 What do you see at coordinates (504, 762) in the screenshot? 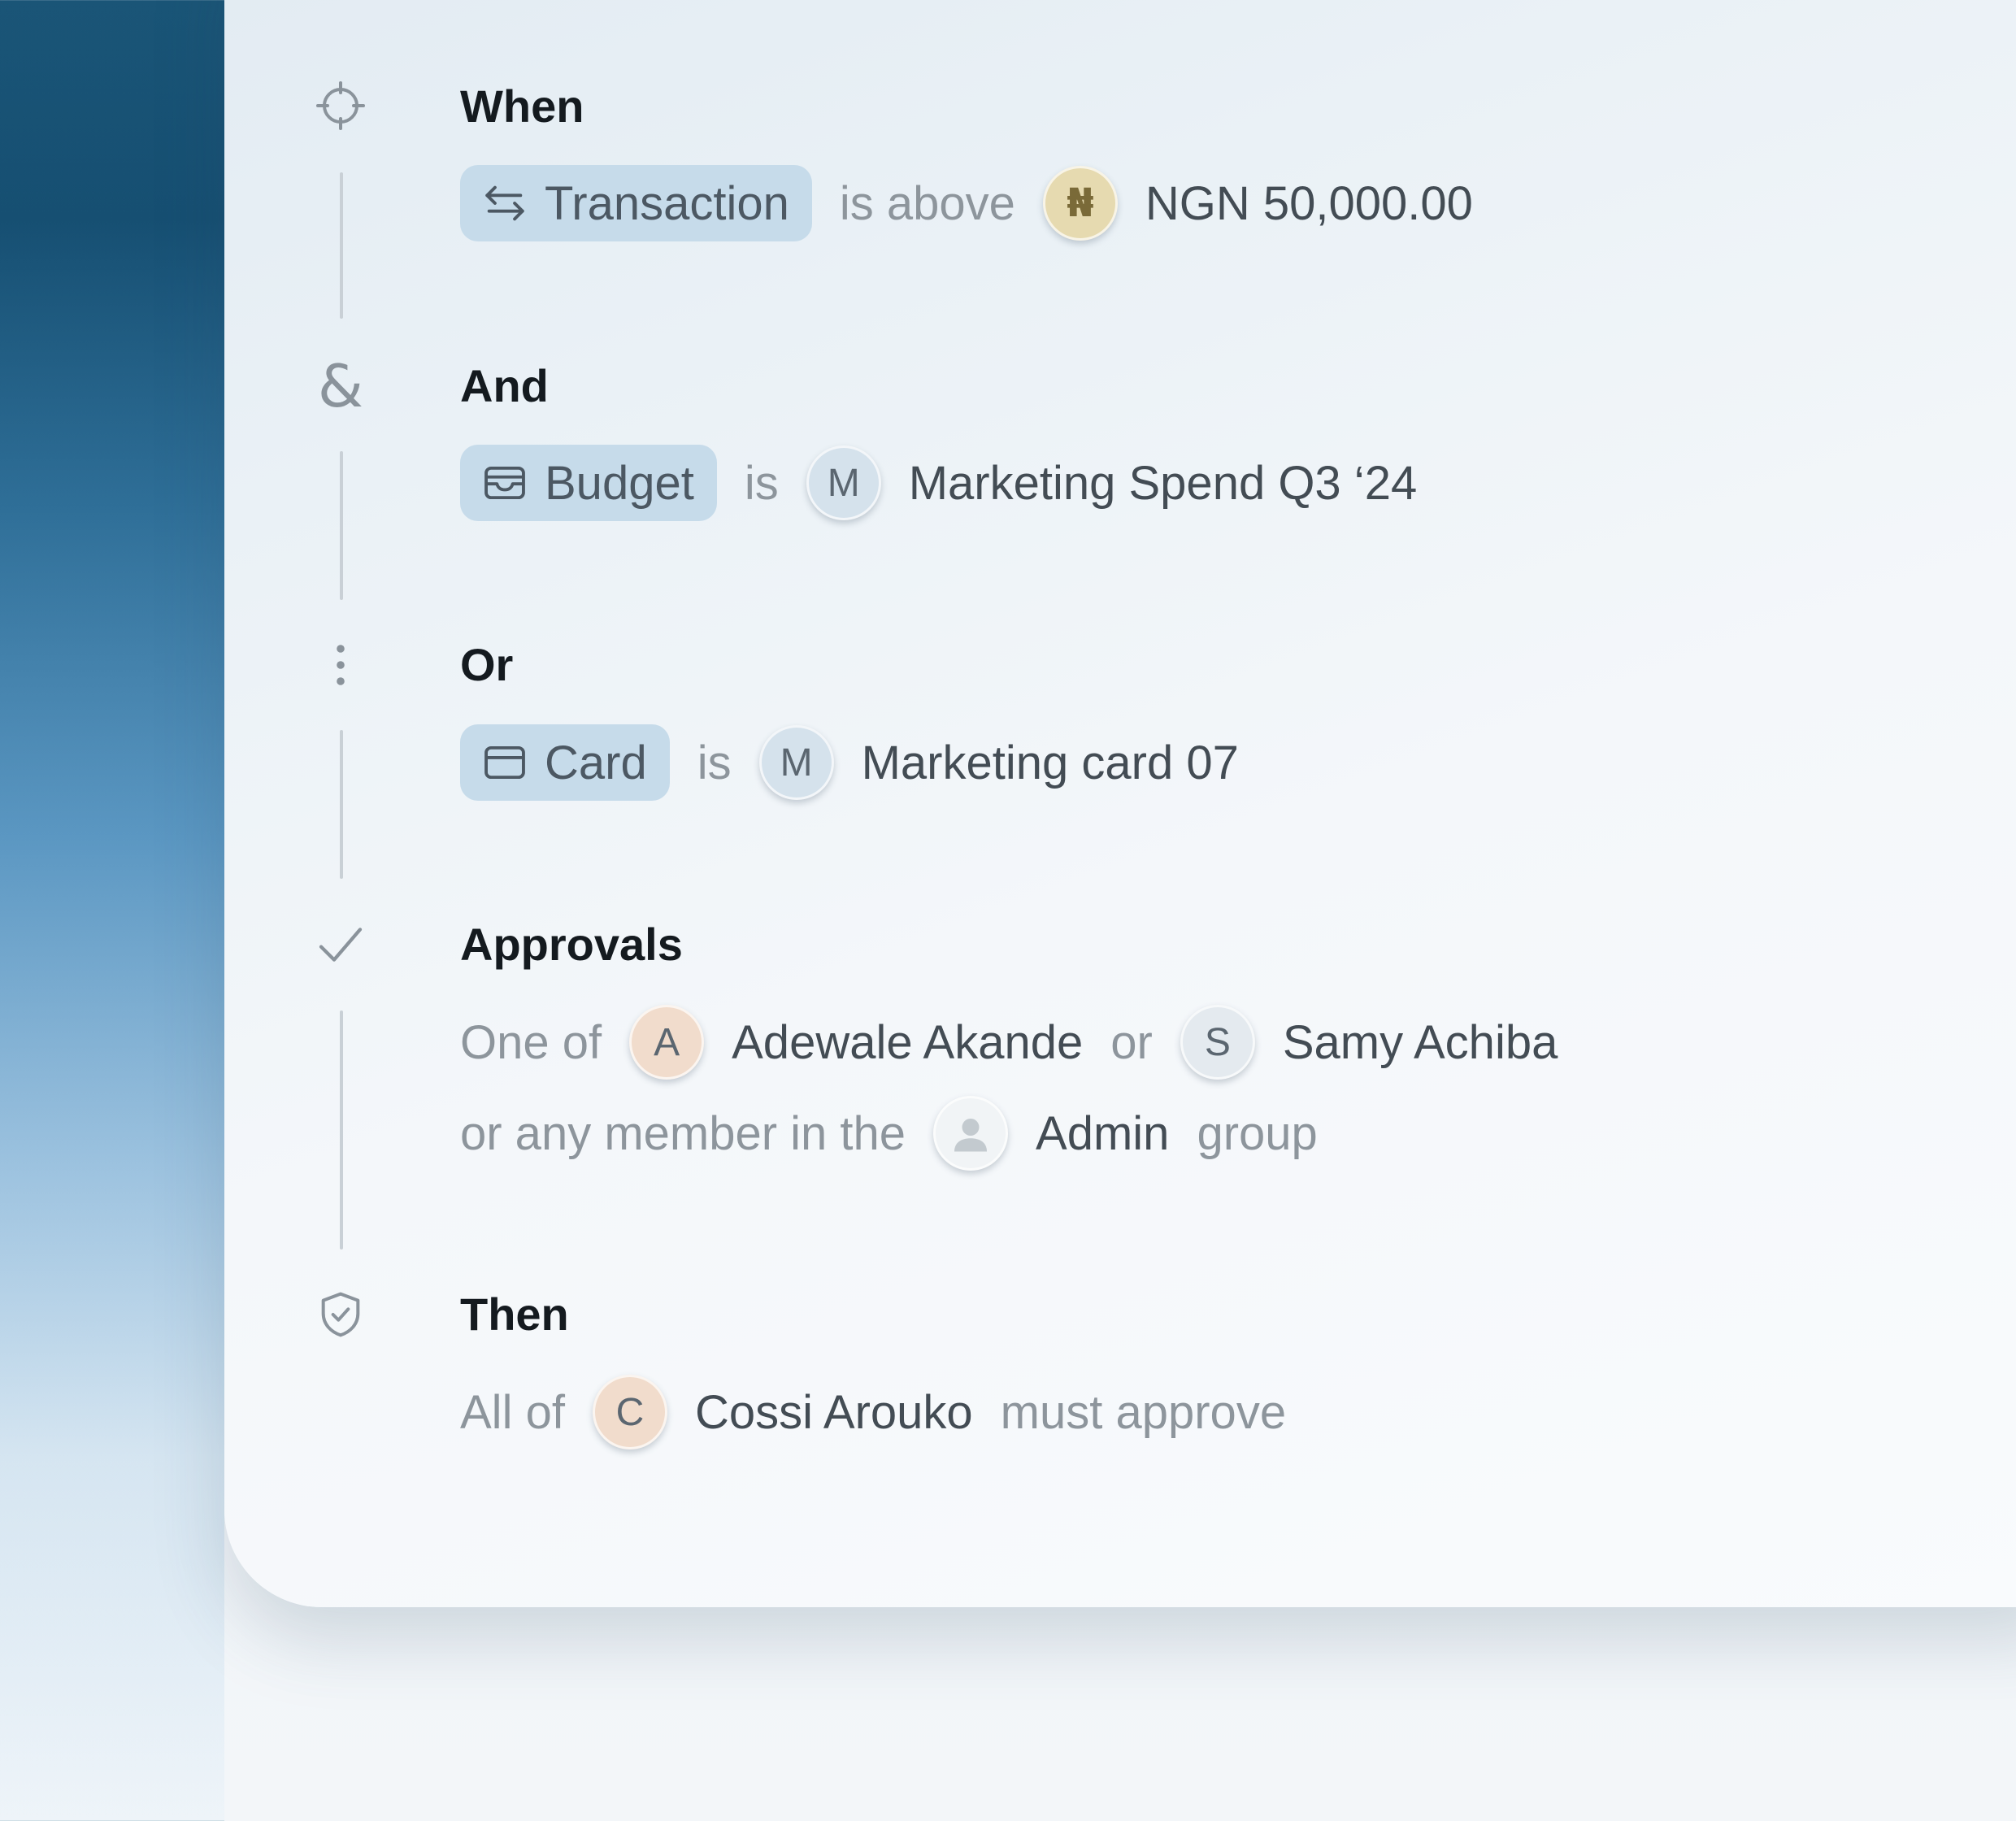
I see `card-icon` at bounding box center [504, 762].